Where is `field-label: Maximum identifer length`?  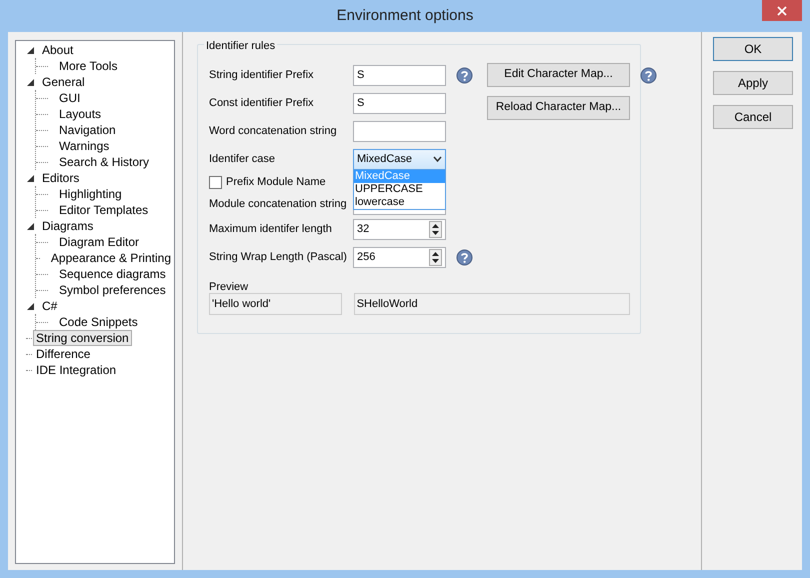 field-label: Maximum identifer length is located at coordinates (271, 229).